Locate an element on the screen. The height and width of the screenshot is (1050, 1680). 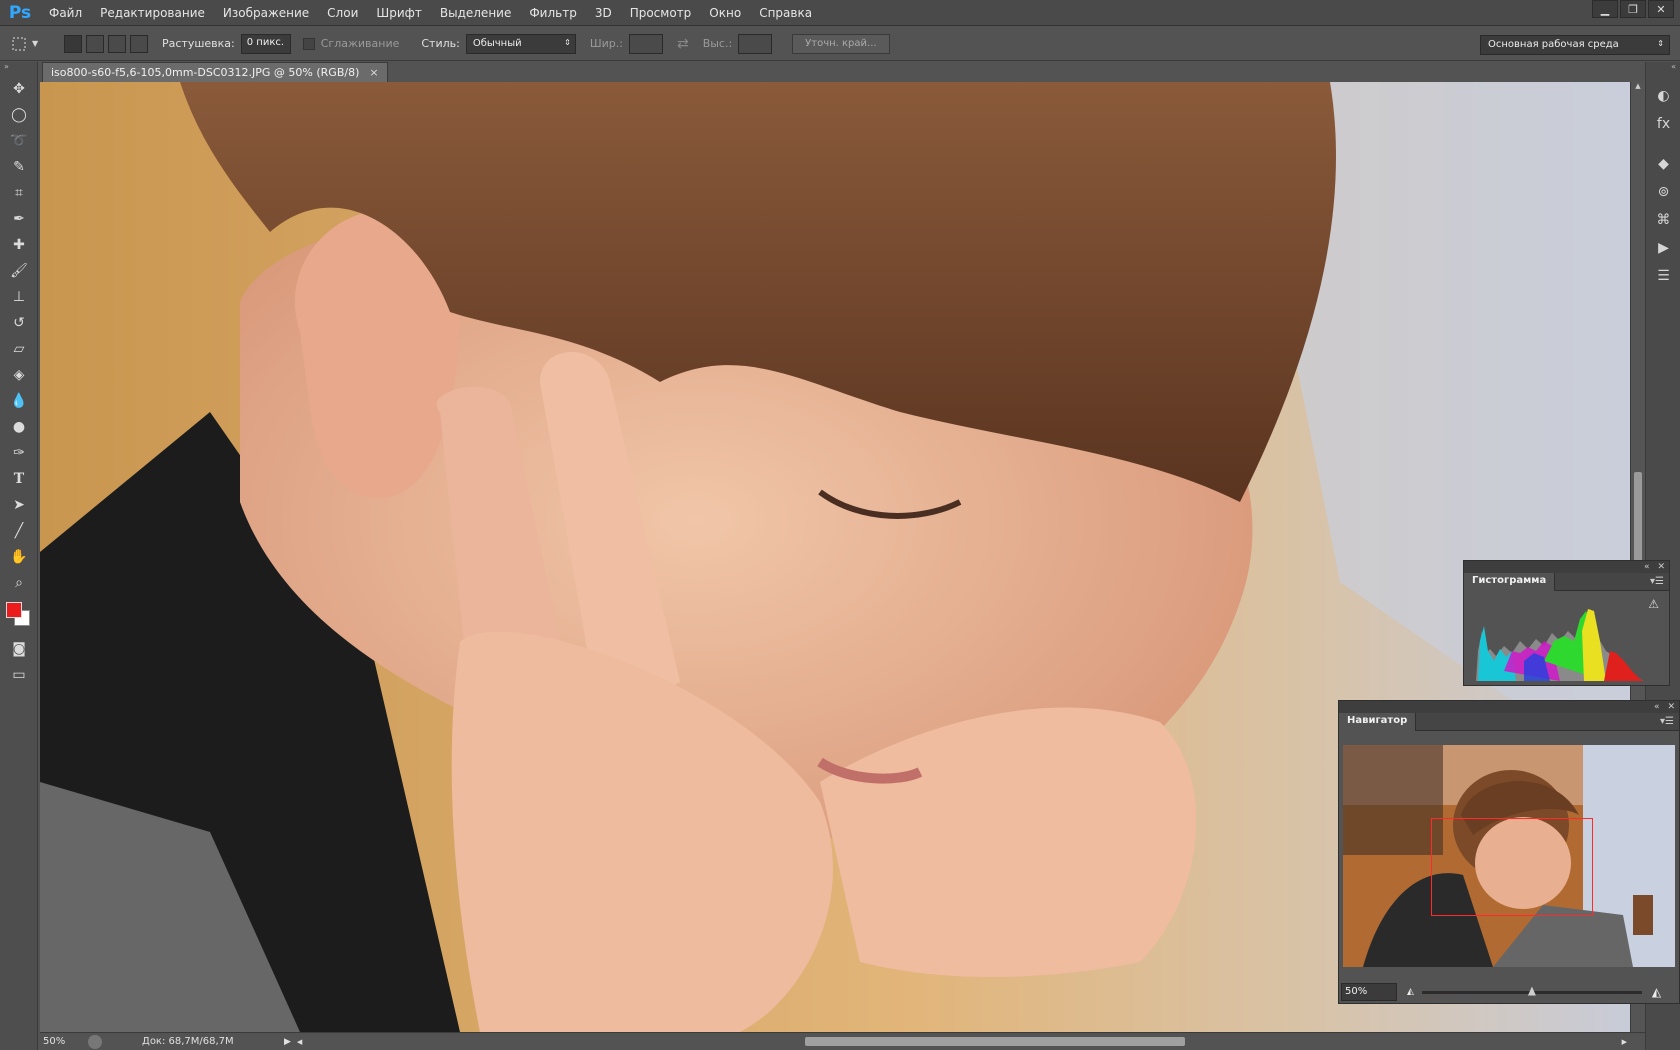
line-tool-icon: ╱ is located at coordinates (19, 531).